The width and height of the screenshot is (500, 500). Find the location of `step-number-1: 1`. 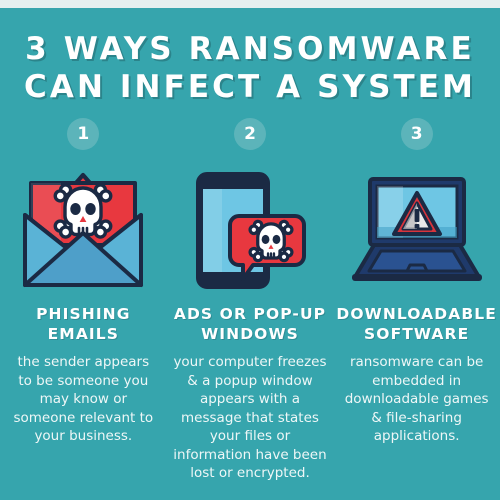

step-number-1: 1 is located at coordinates (83, 133).